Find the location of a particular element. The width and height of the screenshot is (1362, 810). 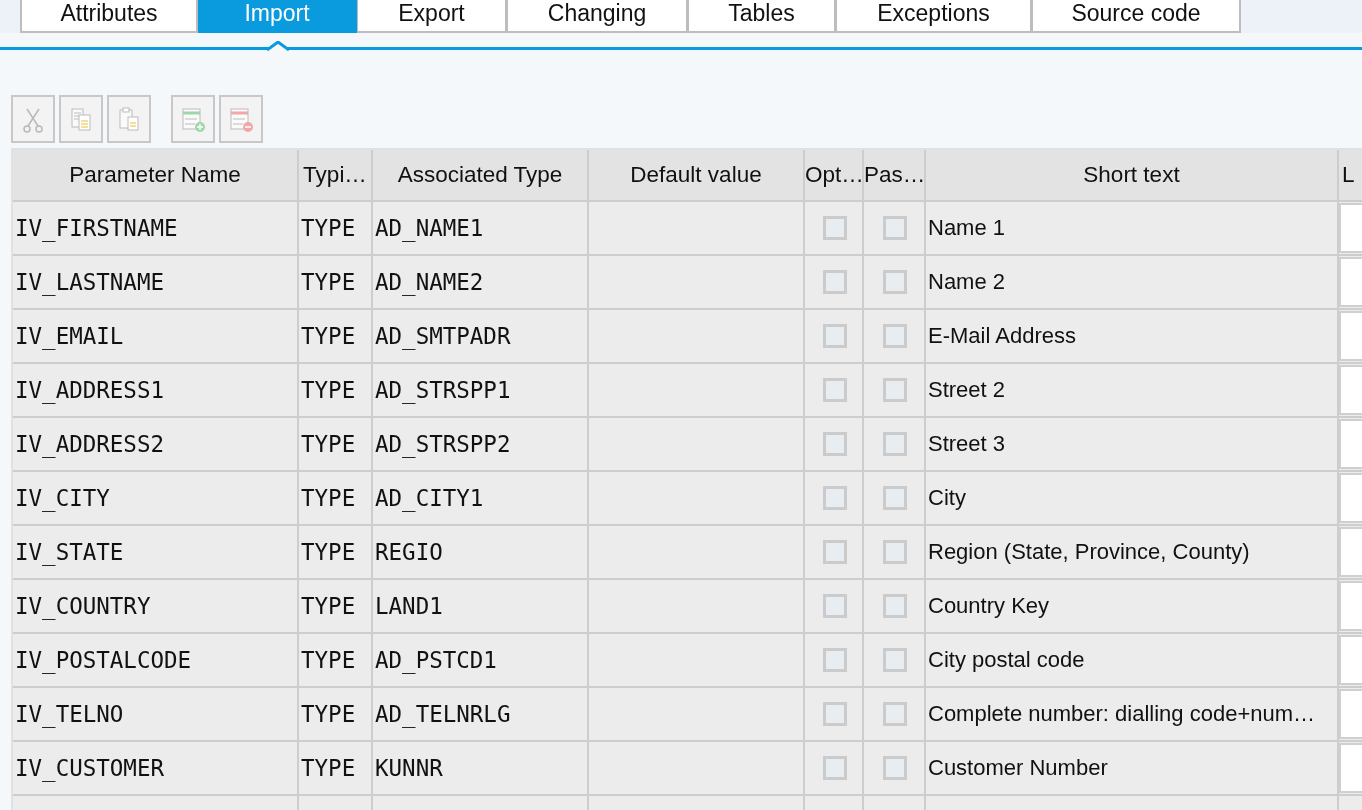

table-cell: Name 1 is located at coordinates (1131, 228).